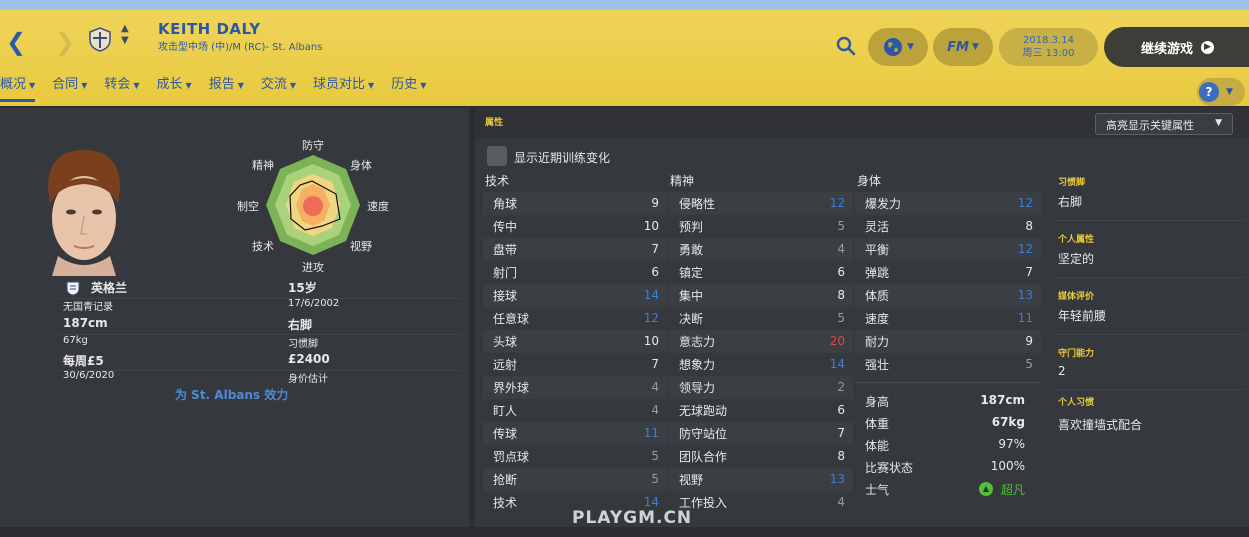 The height and width of the screenshot is (537, 1249). What do you see at coordinates (361, 246) in the screenshot?
I see `radar-label-vision: 视野` at bounding box center [361, 246].